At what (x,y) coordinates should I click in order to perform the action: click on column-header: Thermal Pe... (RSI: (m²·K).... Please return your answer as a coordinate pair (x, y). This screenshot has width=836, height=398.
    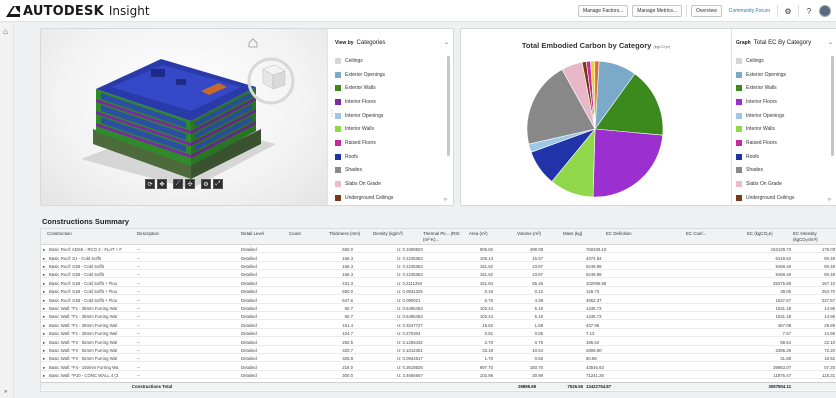
    Looking at the image, I should click on (444, 236).